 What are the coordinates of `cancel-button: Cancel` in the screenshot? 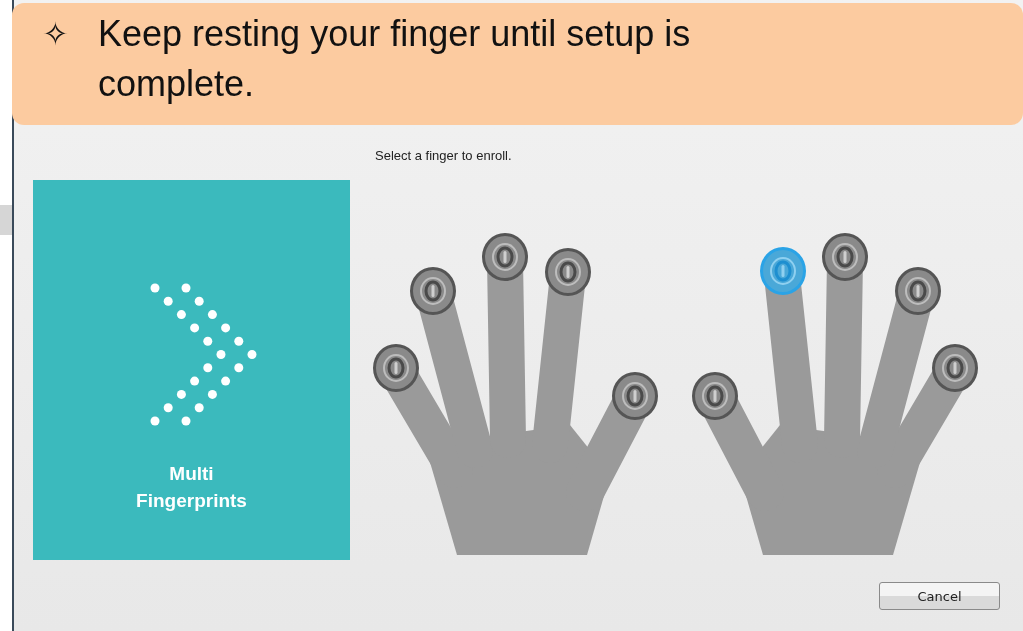 It's located at (939, 596).